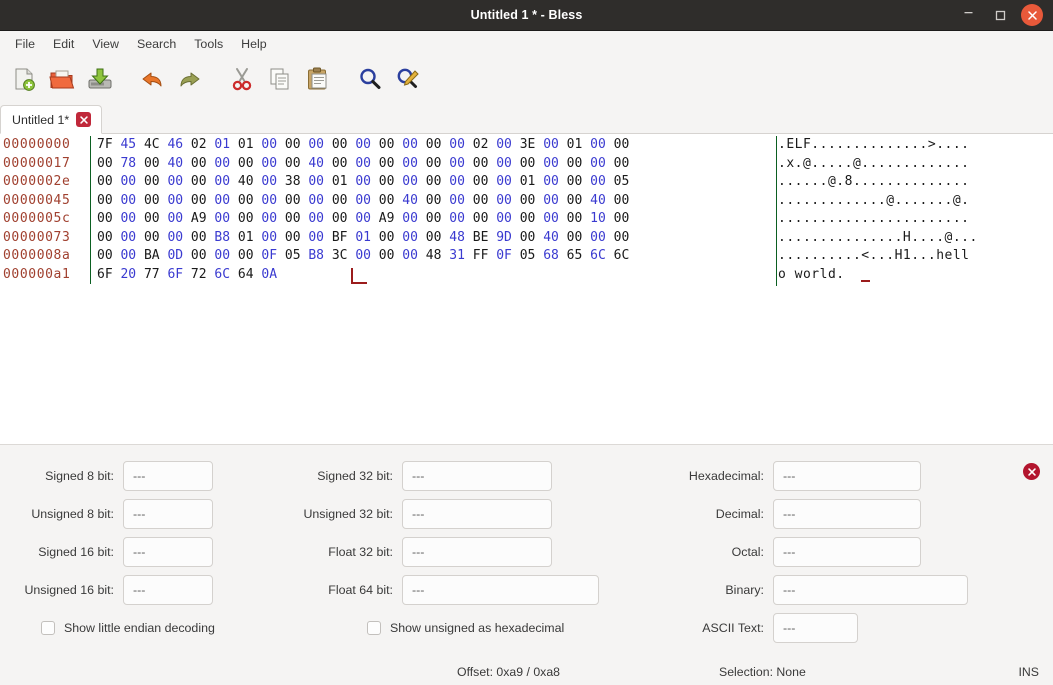 This screenshot has width=1053, height=685. I want to click on hex-bytes: 6F 20 77 6F 72 6C 64 0A, so click(187, 275).